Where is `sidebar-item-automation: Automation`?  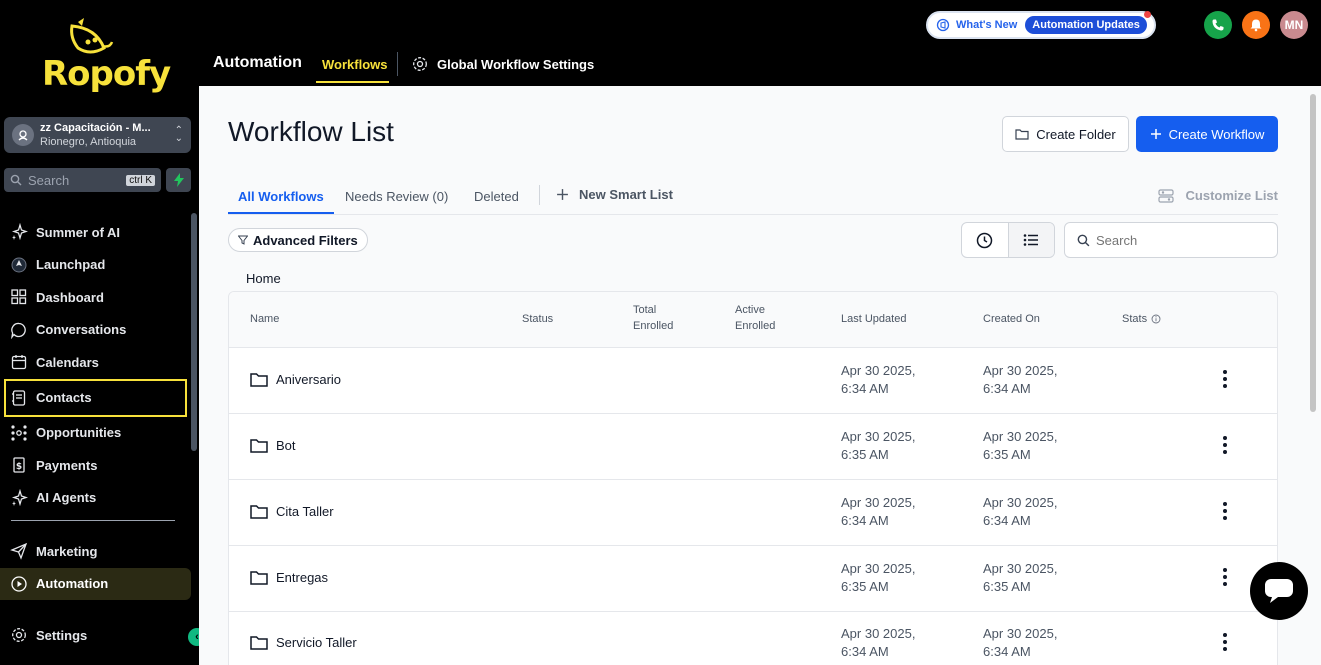 sidebar-item-automation: Automation is located at coordinates (95, 583).